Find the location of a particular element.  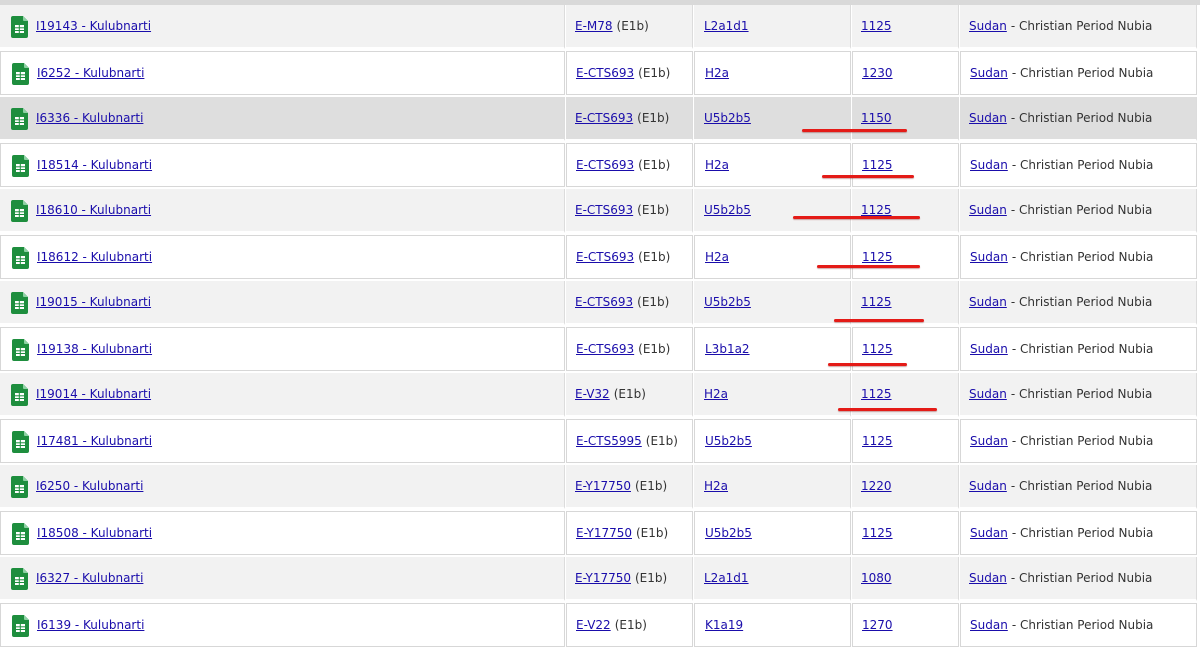

ydna-cell: E-Y17750 (E1b) is located at coordinates (629, 533).